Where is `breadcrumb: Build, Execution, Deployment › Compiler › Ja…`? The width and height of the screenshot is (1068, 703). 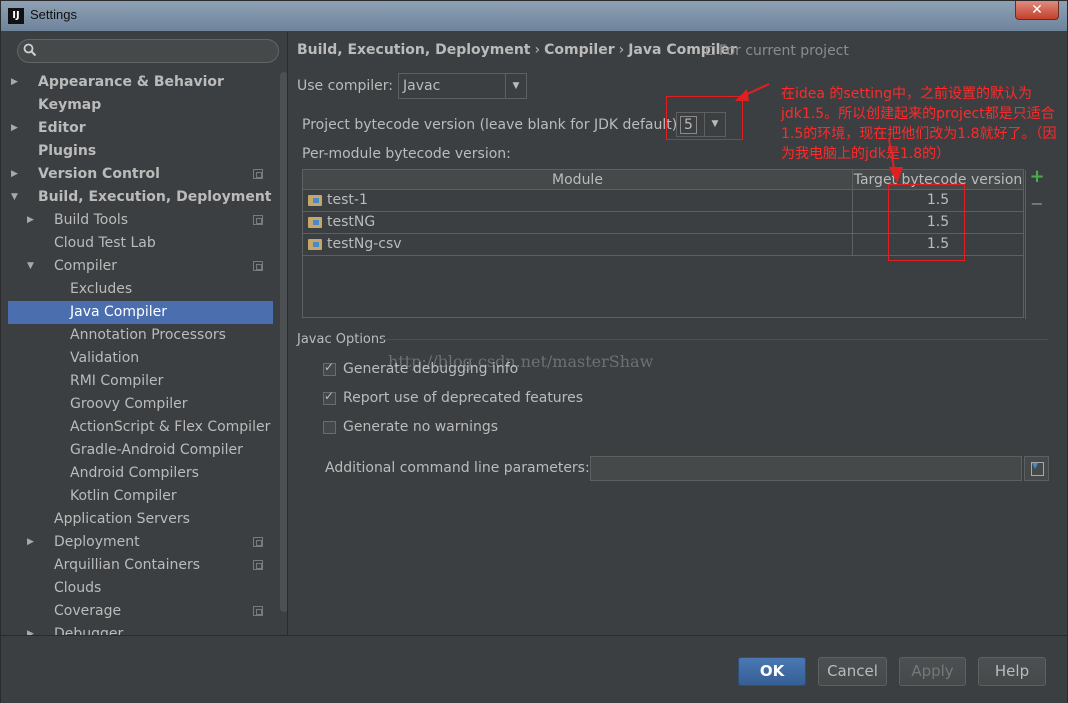
breadcrumb: Build, Execution, Deployment › Compiler › Ja… is located at coordinates (517, 50).